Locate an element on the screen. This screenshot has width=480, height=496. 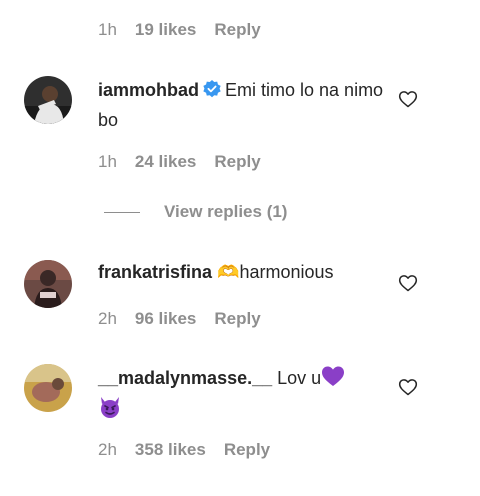
comment-meta-row: 2h 96 likes Reply is located at coordinates (179, 319).